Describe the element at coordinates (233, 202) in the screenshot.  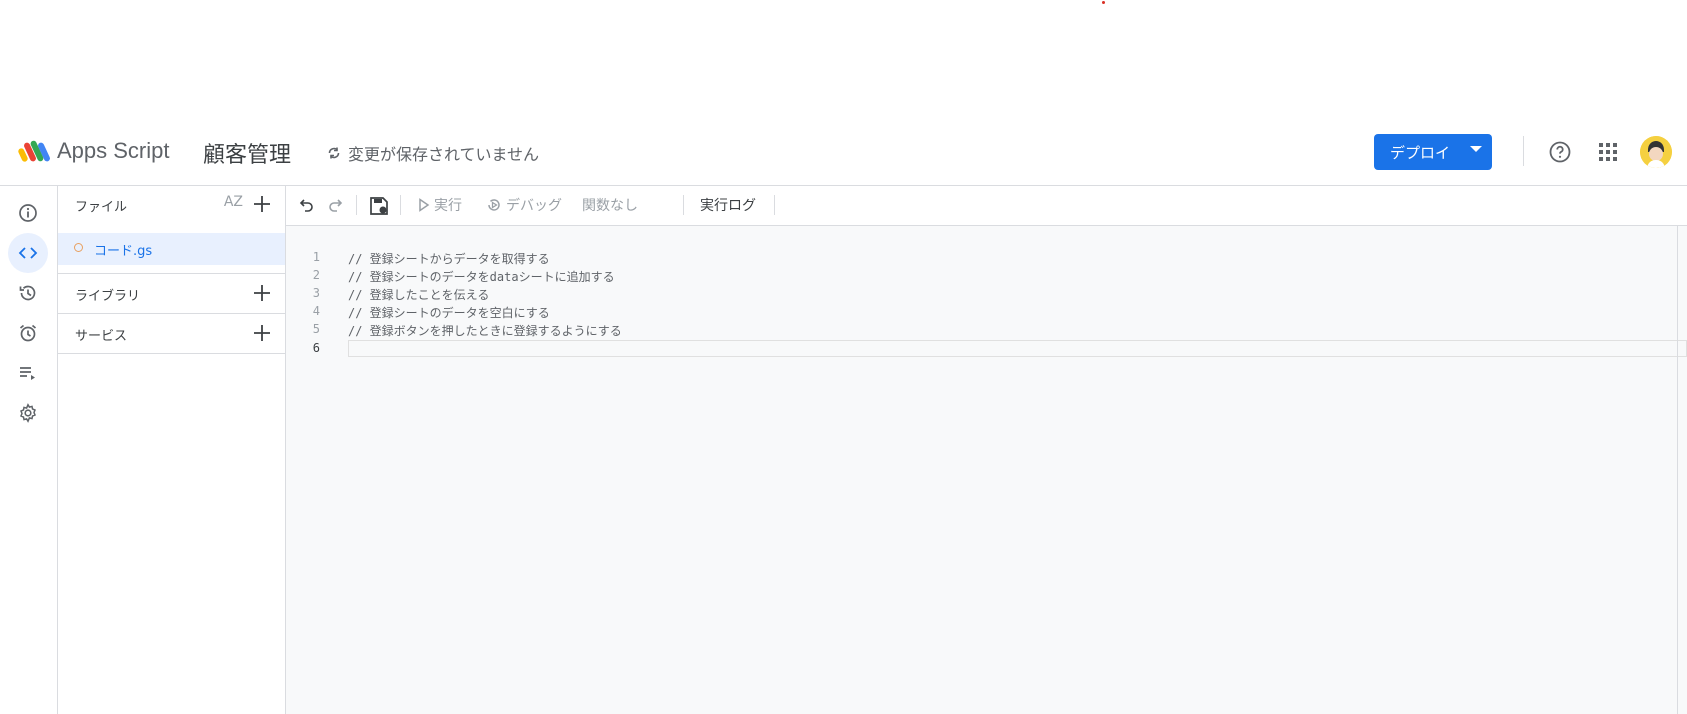
I see `sort-az-icon: AZ` at that location.